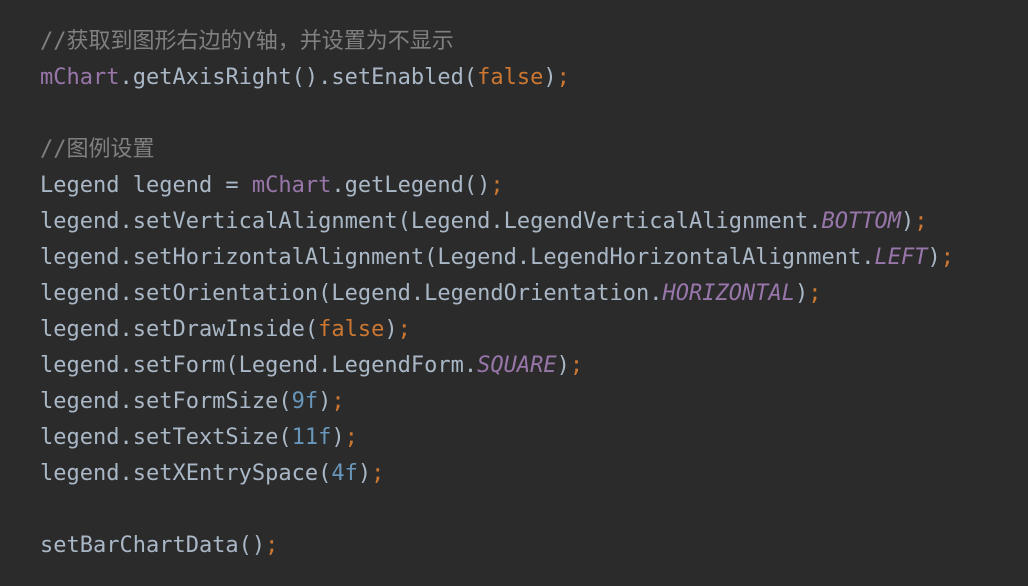 The width and height of the screenshot is (1028, 586). I want to click on code-line: setBarChartData();, so click(159, 546).